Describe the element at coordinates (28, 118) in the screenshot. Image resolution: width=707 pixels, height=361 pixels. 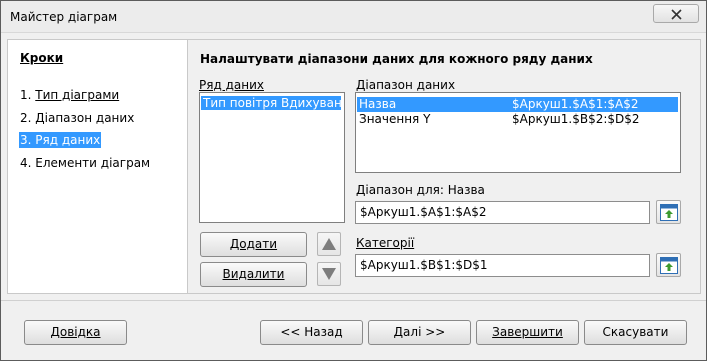
I see `step-number: 2.` at that location.